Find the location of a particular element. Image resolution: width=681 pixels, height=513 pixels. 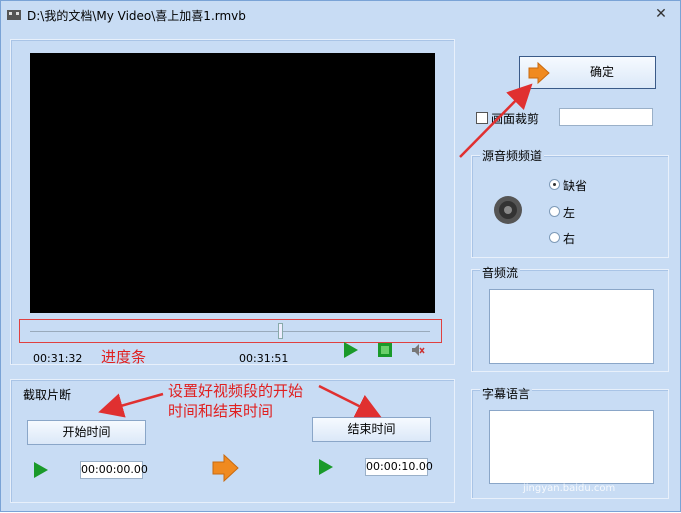

arrow-to-end is located at coordinates (350, 401).